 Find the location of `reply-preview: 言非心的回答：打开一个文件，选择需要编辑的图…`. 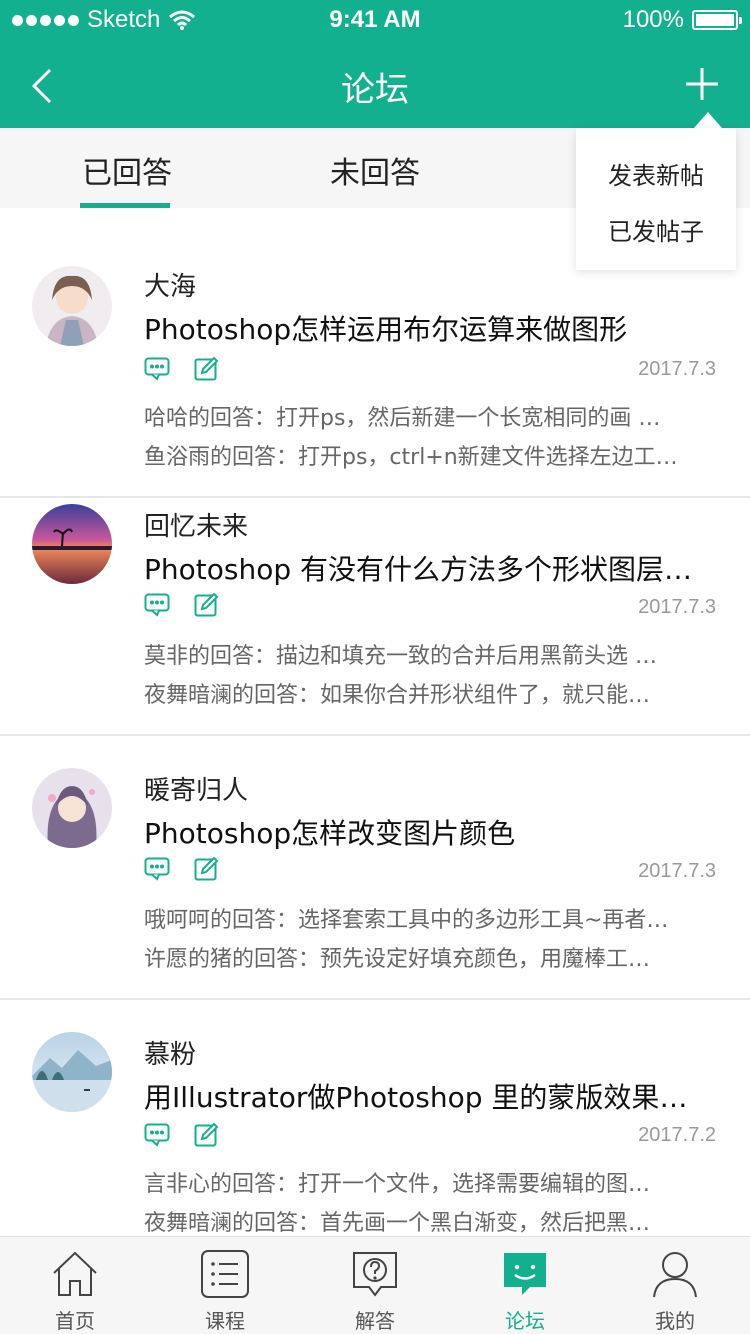

reply-preview: 言非心的回答：打开一个文件，选择需要编辑的图… is located at coordinates (424, 1182).